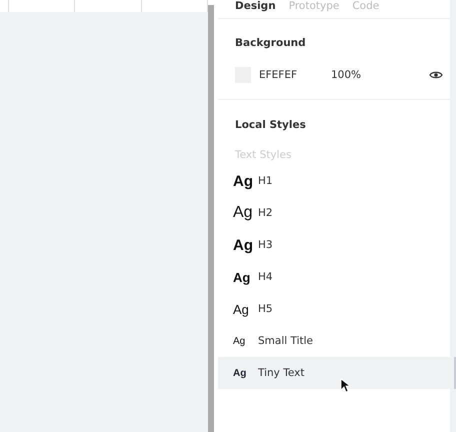 The image size is (456, 432). What do you see at coordinates (211, 218) in the screenshot?
I see `scrollbar` at bounding box center [211, 218].